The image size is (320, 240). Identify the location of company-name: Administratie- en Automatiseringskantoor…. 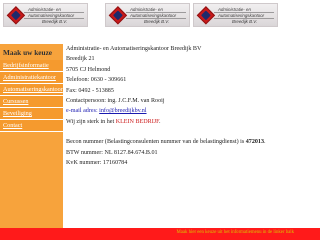
(134, 49).